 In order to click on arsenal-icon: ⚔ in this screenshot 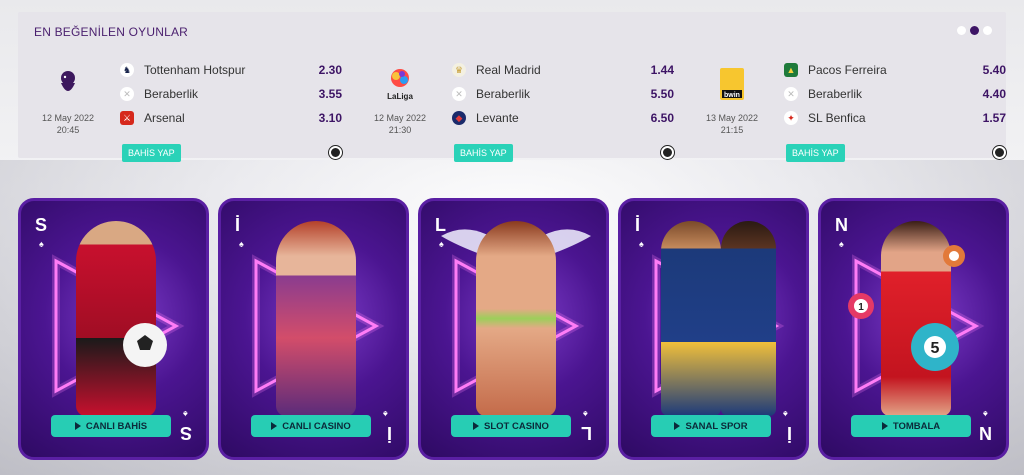, I will do `click(127, 118)`.